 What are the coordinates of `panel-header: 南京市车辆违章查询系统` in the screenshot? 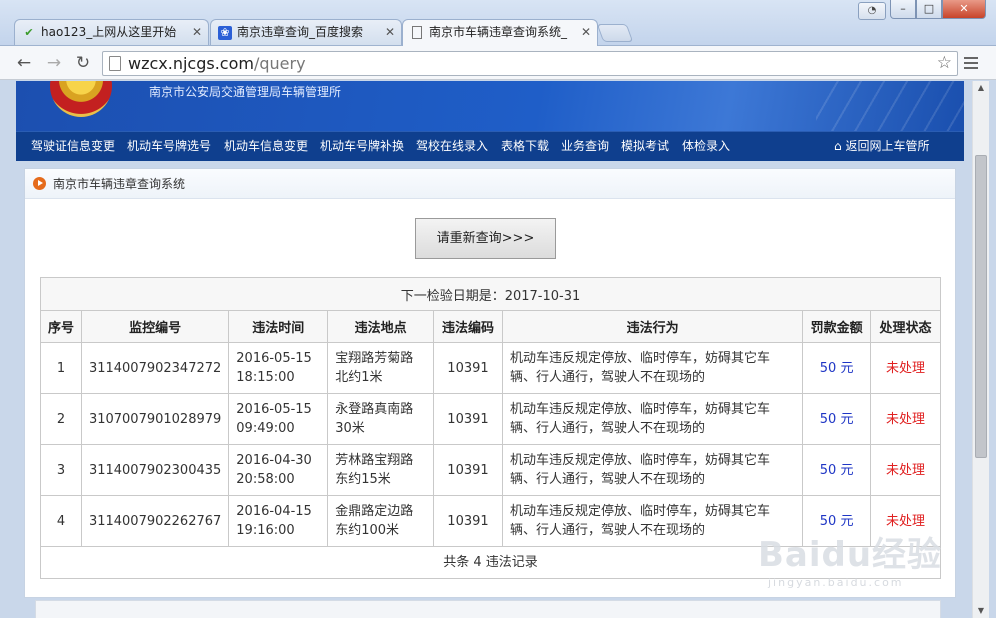 It's located at (490, 184).